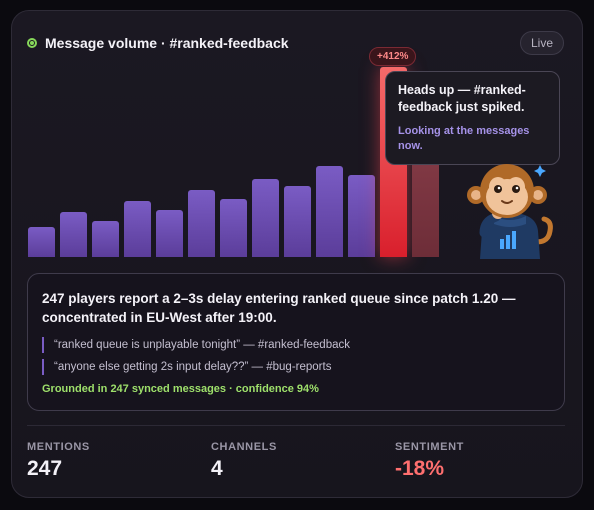 The width and height of the screenshot is (594, 510). Describe the element at coordinates (462, 98) in the screenshot. I see `tooltip-message: Heads up — #ranked-feedback just spiked.` at that location.